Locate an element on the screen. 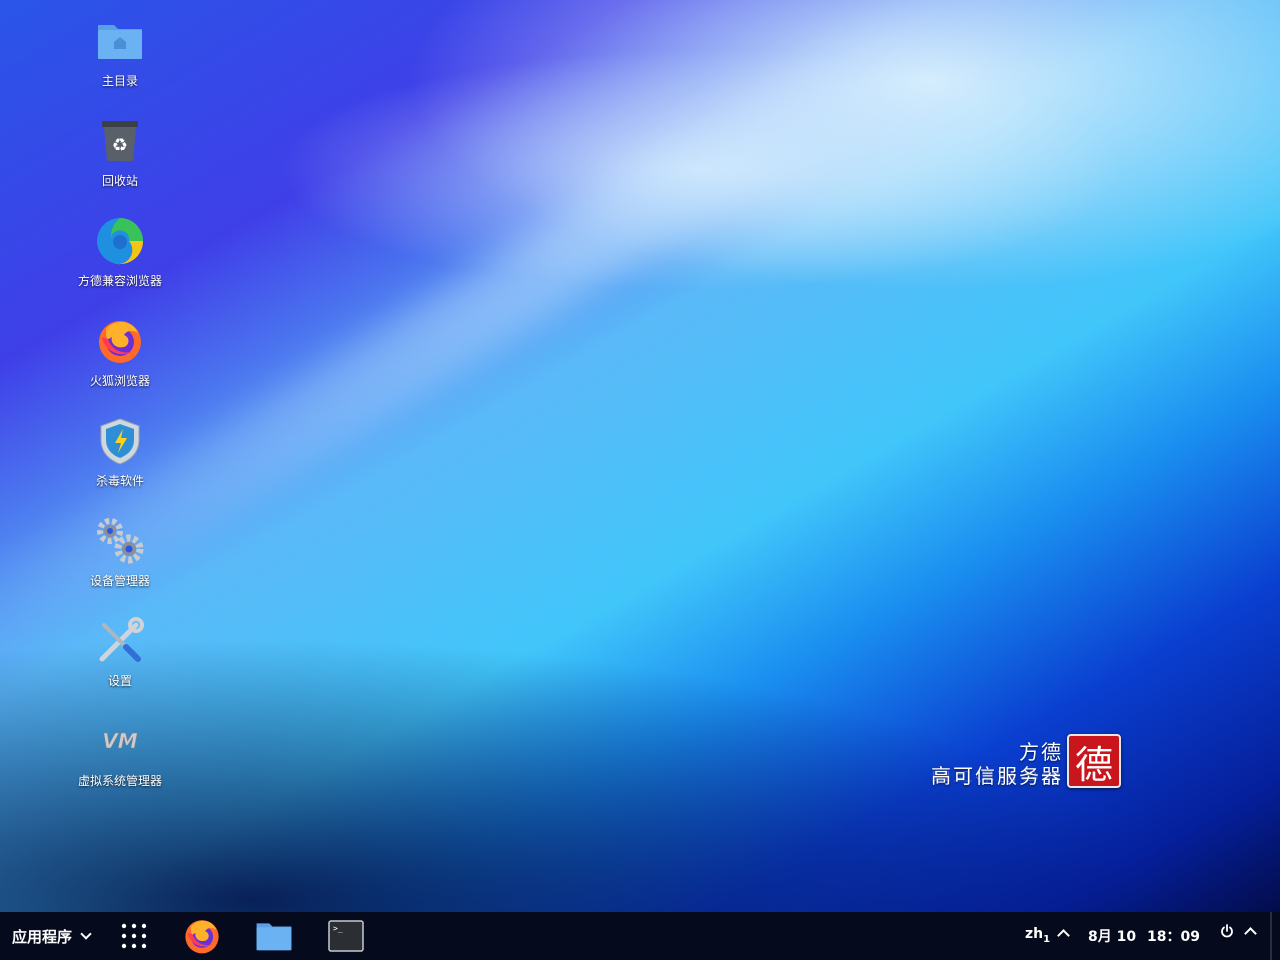  desktop-icon-home: 主目录 is located at coordinates (120, 50).